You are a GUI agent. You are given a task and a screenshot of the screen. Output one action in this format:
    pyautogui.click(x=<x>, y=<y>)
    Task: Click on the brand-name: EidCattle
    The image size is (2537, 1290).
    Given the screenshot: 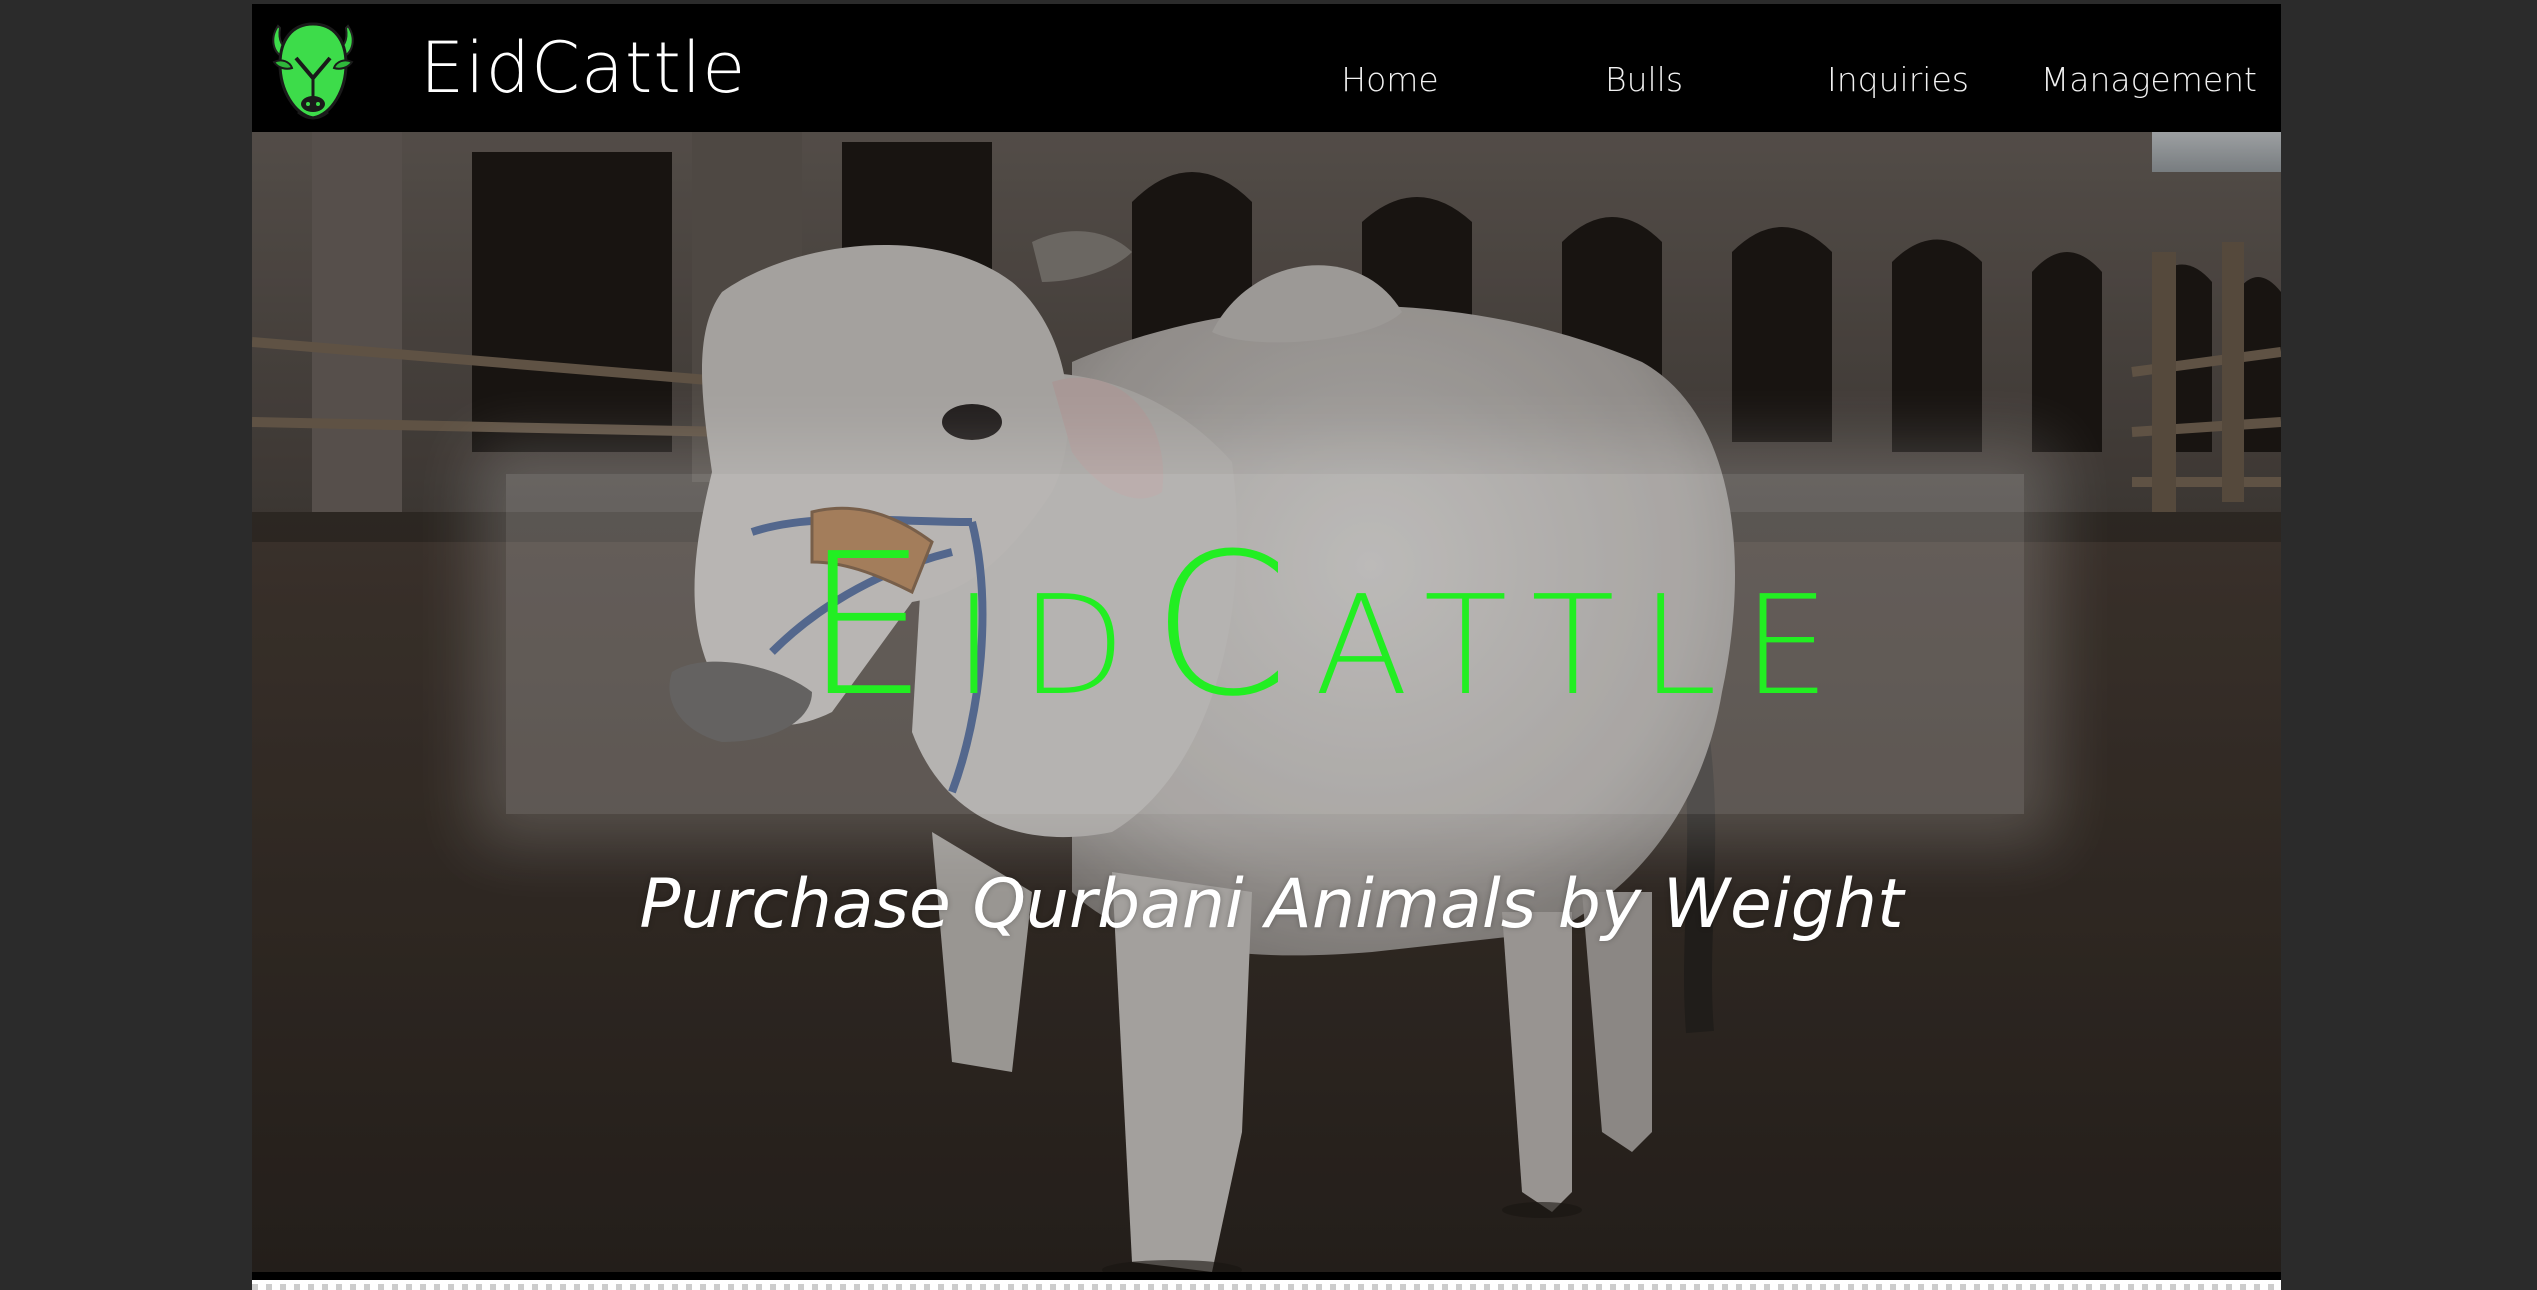 What is the action you would take?
    pyautogui.click(x=583, y=68)
    